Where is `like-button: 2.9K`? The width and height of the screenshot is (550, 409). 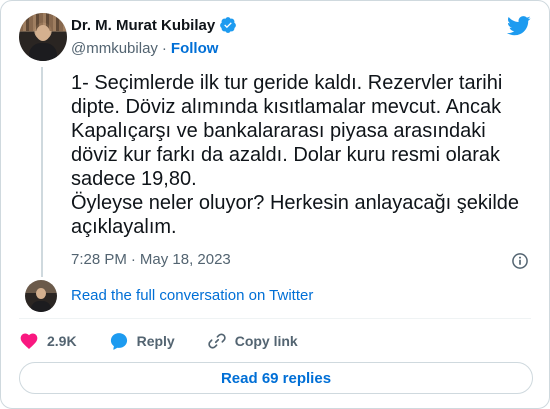
like-button: 2.9K is located at coordinates (48, 341).